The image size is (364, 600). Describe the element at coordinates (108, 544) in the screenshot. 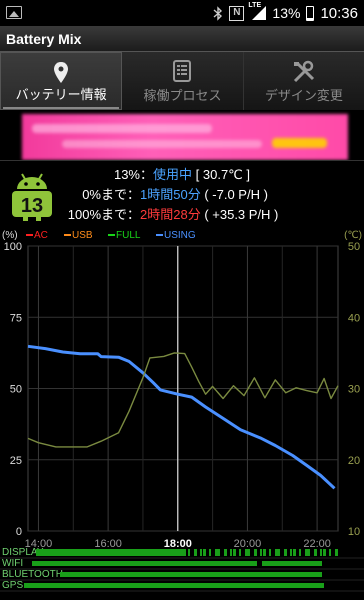

I see `x-tick-label: 16:00` at that location.